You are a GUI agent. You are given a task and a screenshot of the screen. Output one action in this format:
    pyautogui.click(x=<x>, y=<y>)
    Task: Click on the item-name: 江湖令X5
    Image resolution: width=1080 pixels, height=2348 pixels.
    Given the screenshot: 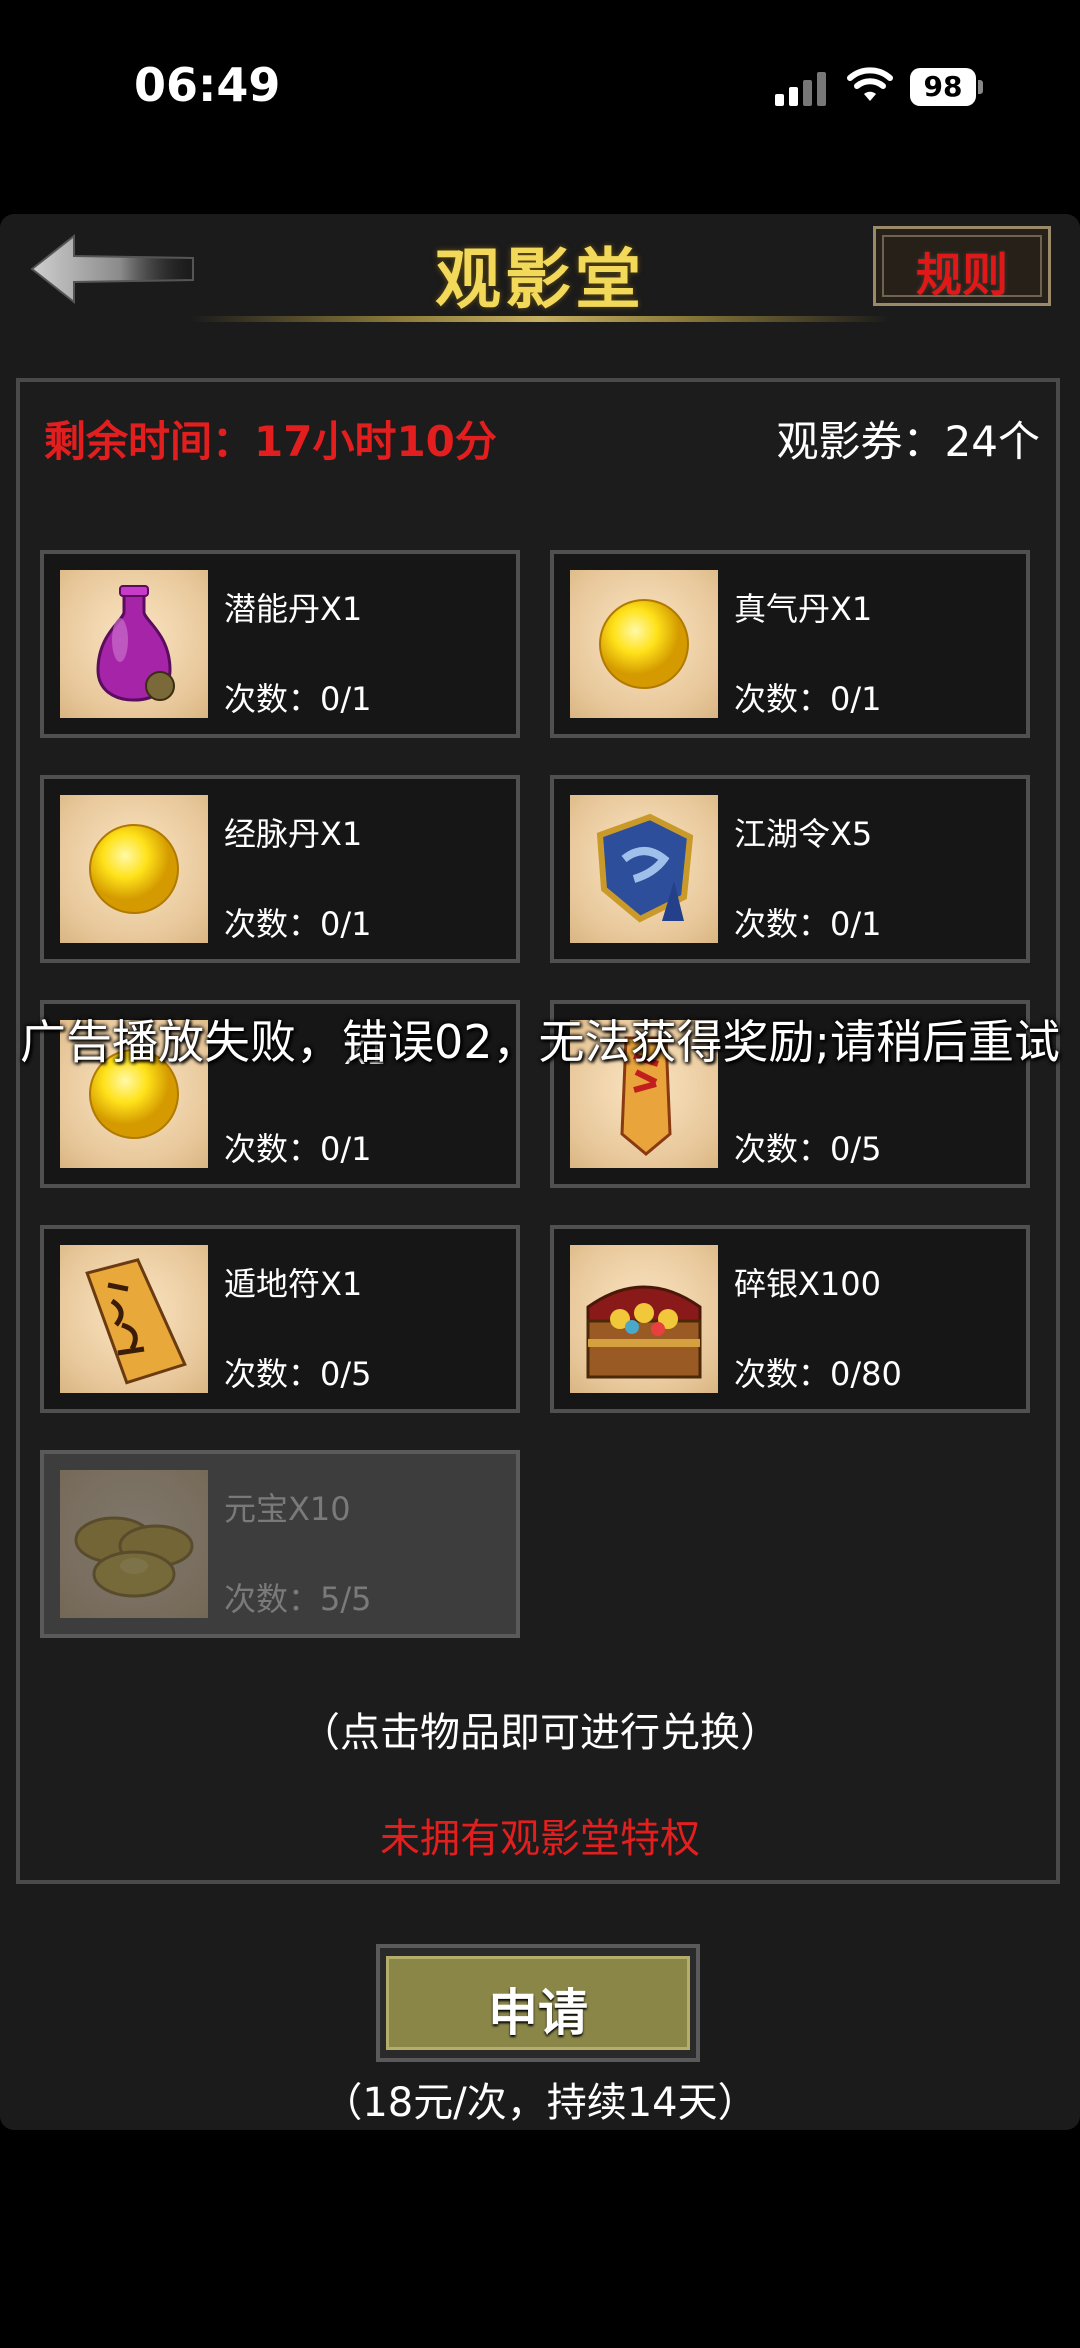 What is the action you would take?
    pyautogui.click(x=803, y=834)
    